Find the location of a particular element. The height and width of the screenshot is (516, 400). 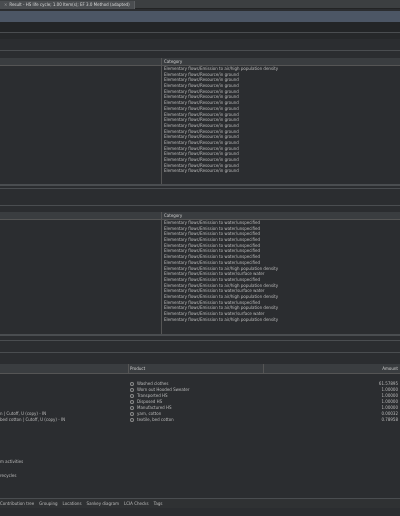

section-spacer is located at coordinates (200, 27).